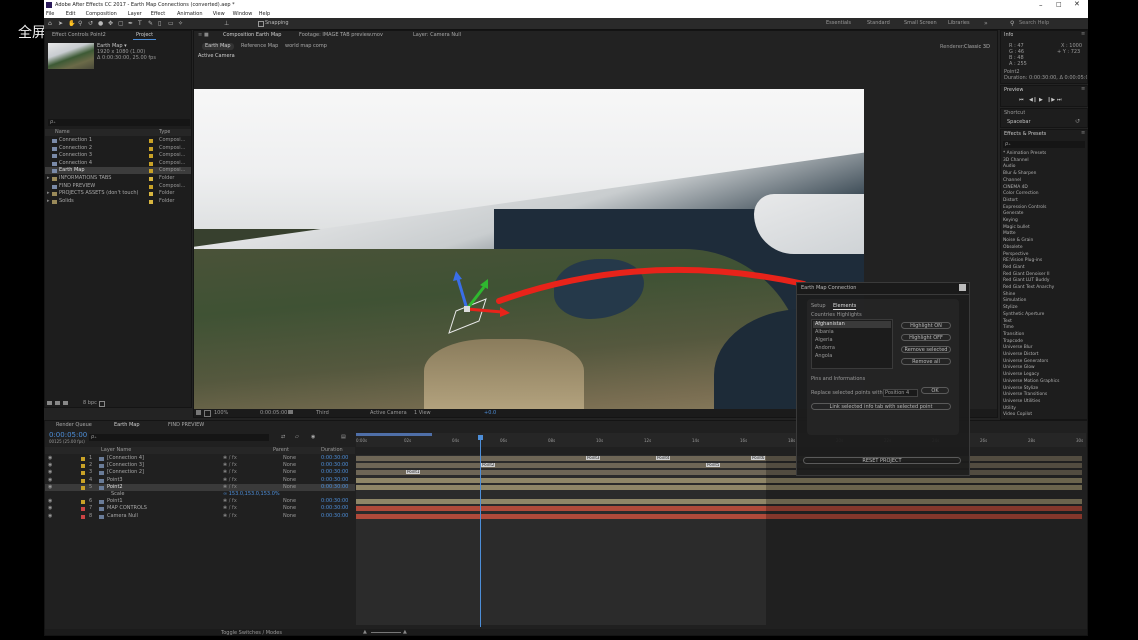 This screenshot has height=640, width=1138. I want to click on tab-earth-map-timeline: Earth Map, so click(127, 425).